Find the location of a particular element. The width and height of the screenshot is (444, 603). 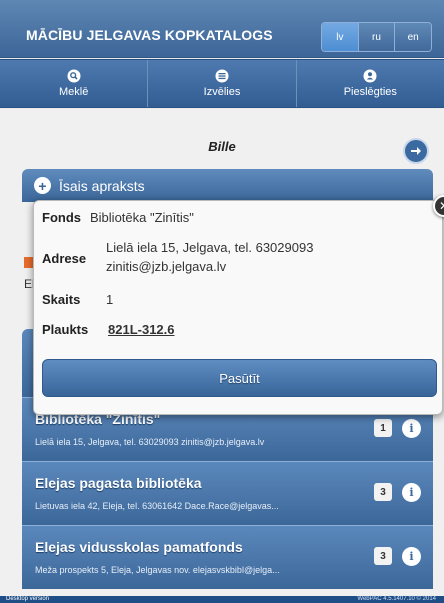

site-title: MĀCĪBU JELGAVAS KOPKATALOGS is located at coordinates (149, 35).